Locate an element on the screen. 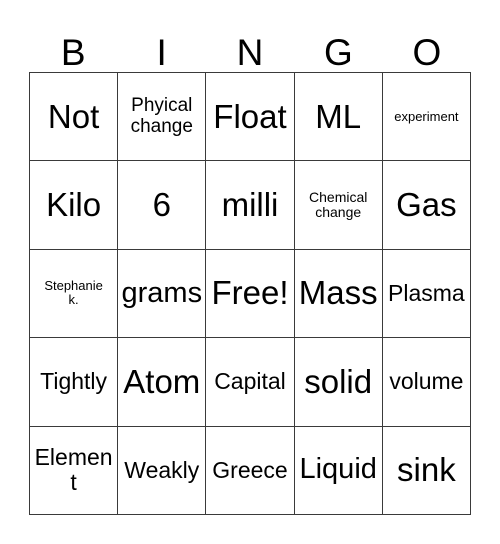 This screenshot has height=544, width=500. bingo-cell-o2: Gas is located at coordinates (426, 205).